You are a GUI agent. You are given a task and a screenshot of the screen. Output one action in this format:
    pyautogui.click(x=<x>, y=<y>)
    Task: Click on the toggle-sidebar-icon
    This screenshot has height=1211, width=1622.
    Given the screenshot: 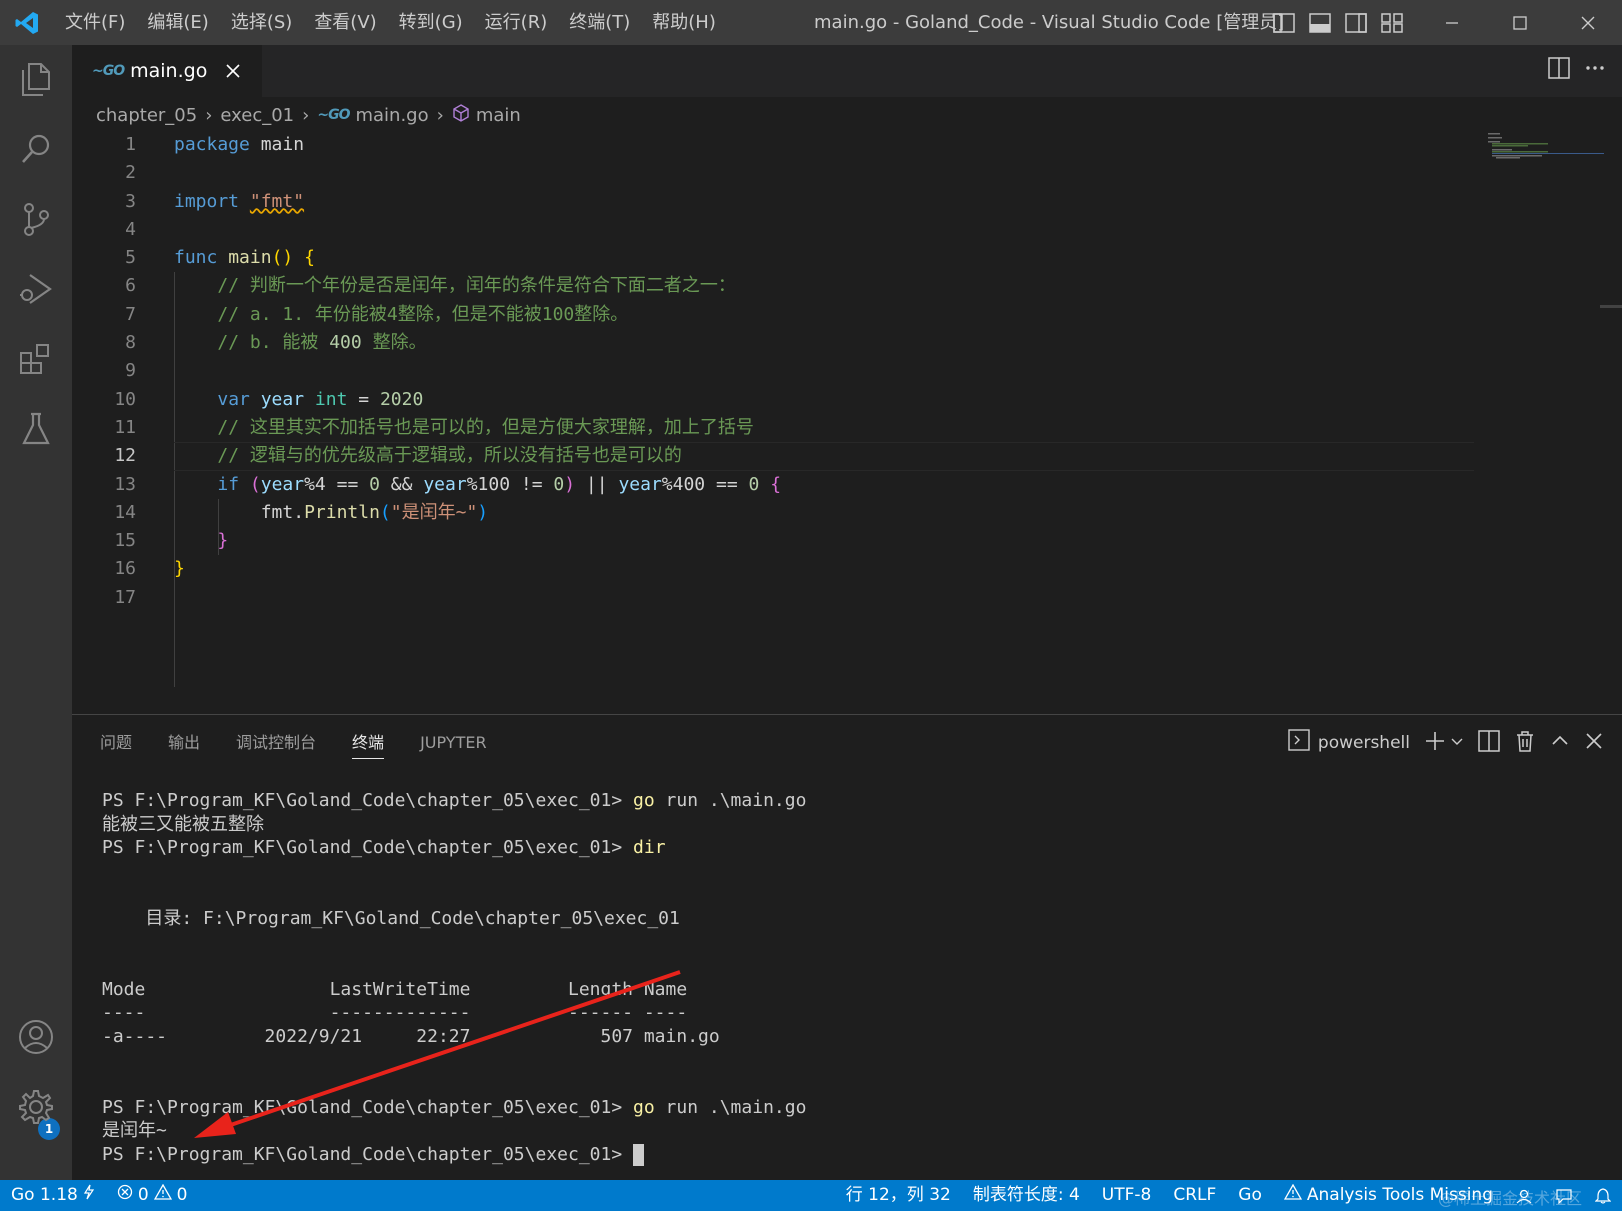 What is the action you would take?
    pyautogui.click(x=1284, y=23)
    